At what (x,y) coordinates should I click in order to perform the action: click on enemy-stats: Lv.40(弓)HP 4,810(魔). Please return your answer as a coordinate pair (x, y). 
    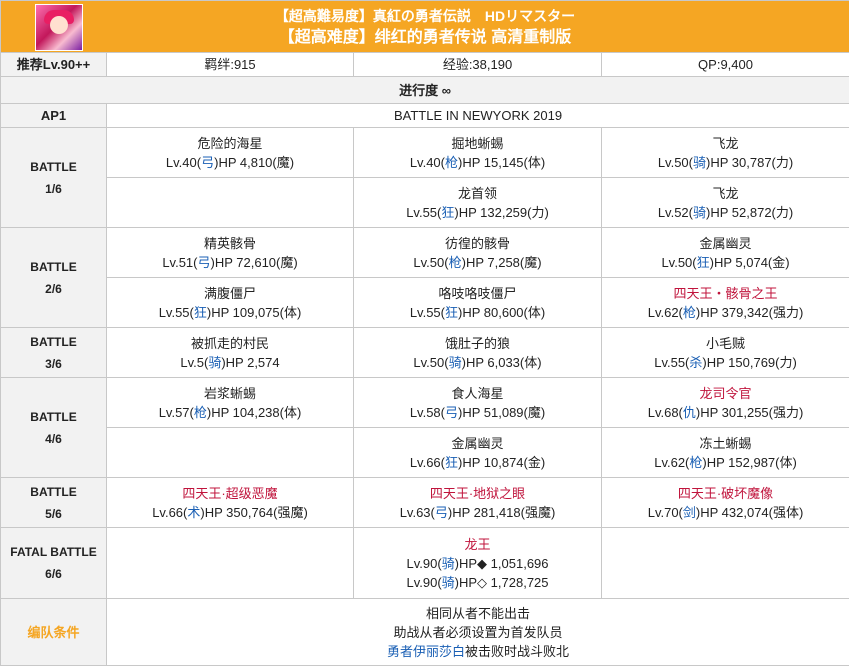
    Looking at the image, I should click on (230, 162).